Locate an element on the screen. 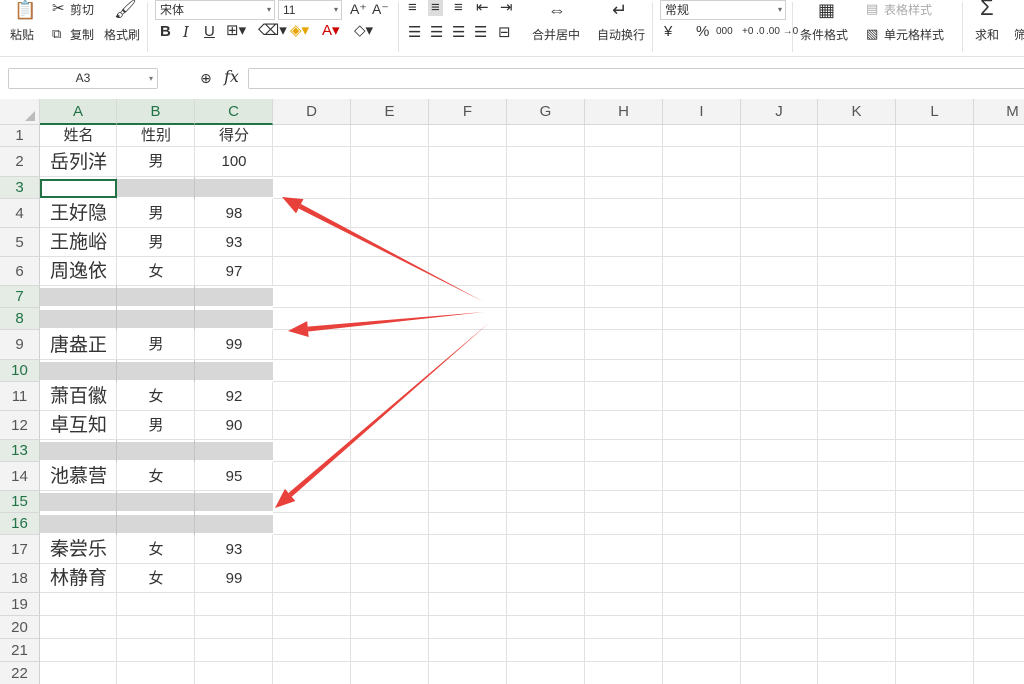  indent-decrease-icon: ⇤ is located at coordinates (482, 8).